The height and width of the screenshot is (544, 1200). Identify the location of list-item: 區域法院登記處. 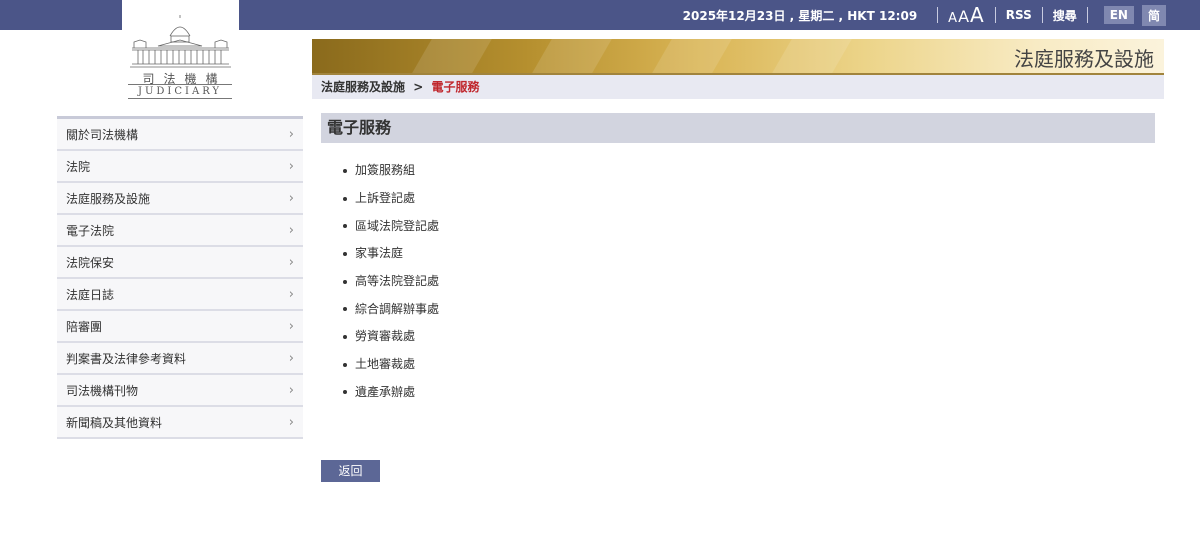
(391, 226).